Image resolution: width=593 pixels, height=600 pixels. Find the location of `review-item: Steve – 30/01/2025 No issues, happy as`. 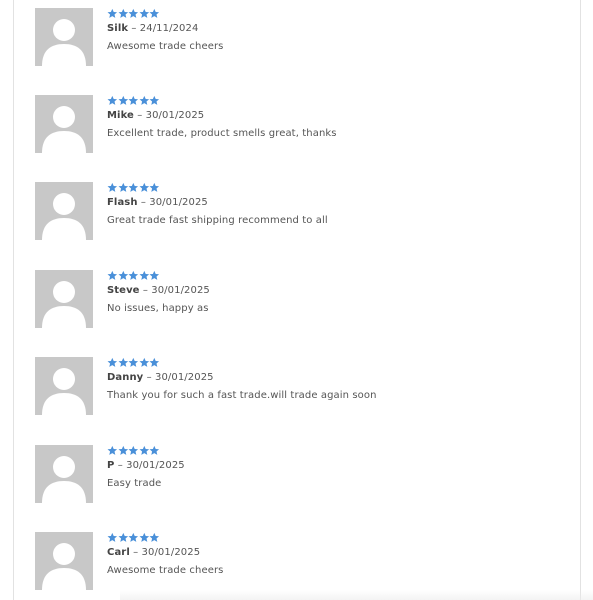

review-item: Steve – 30/01/2025 No issues, happy as is located at coordinates (305, 300).